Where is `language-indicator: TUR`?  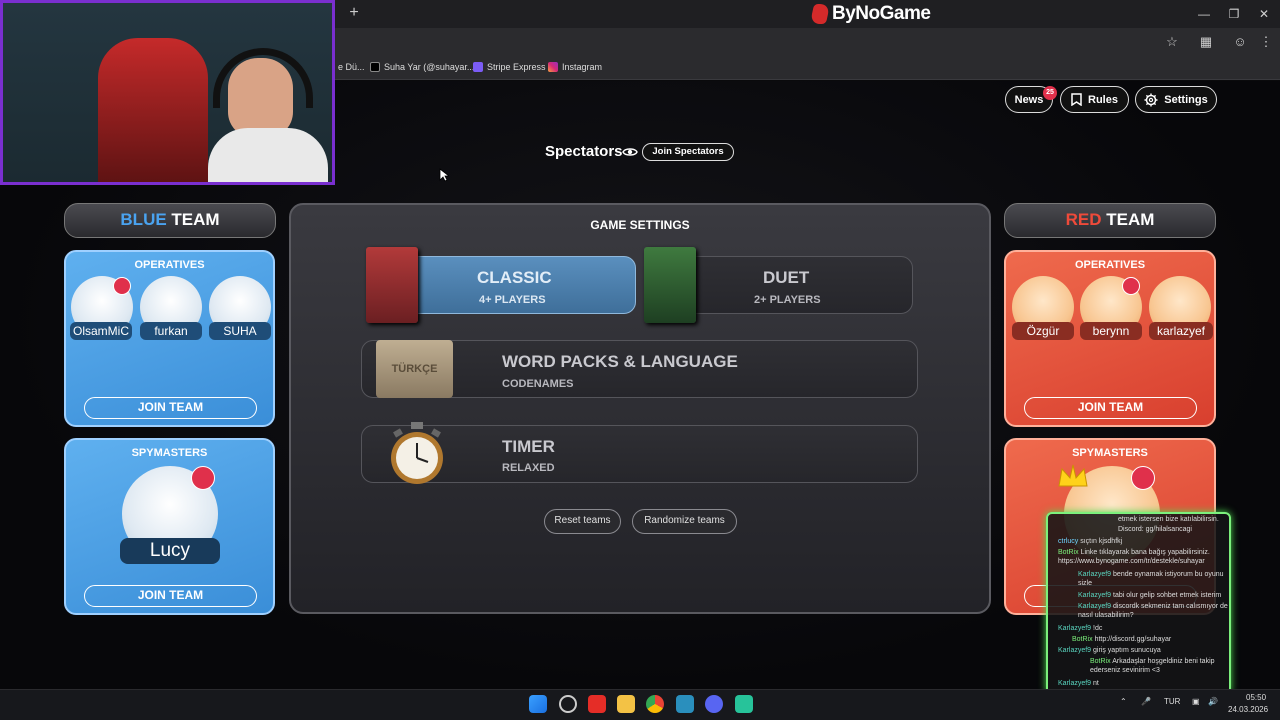
language-indicator: TUR is located at coordinates (1172, 701).